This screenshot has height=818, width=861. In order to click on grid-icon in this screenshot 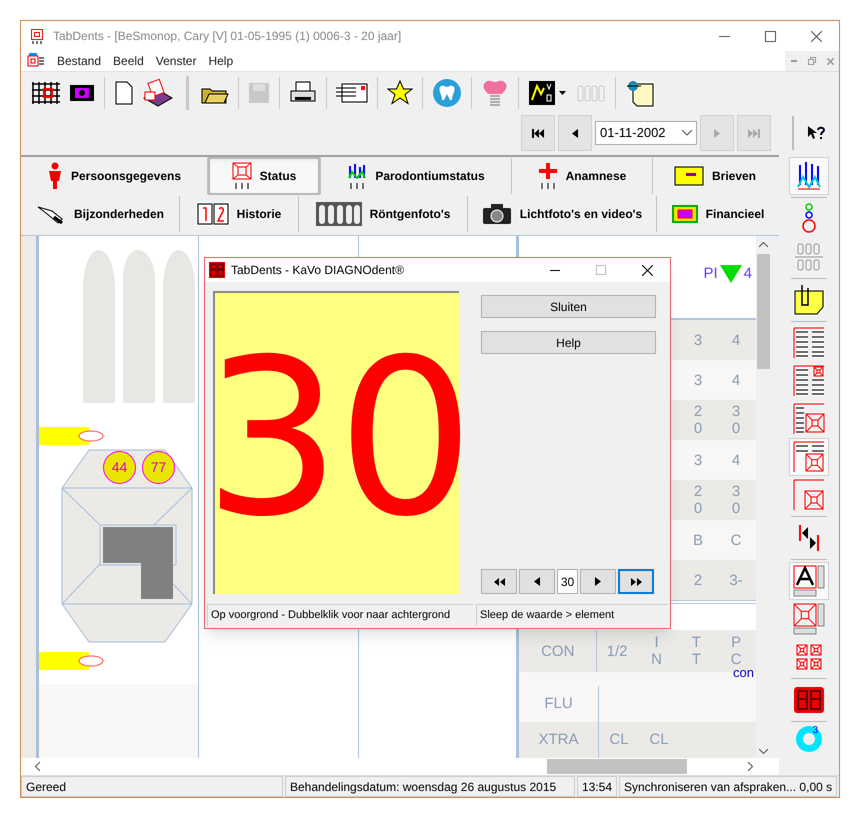, I will do `click(46, 93)`.